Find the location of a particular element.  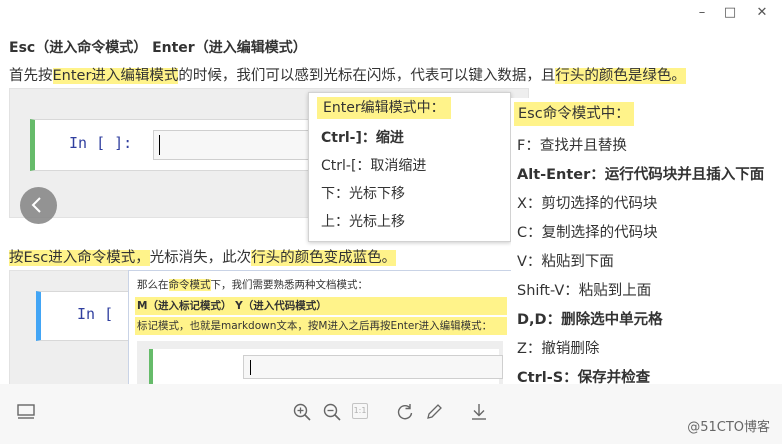

panel-title: Enter编辑模式中： is located at coordinates (384, 108).